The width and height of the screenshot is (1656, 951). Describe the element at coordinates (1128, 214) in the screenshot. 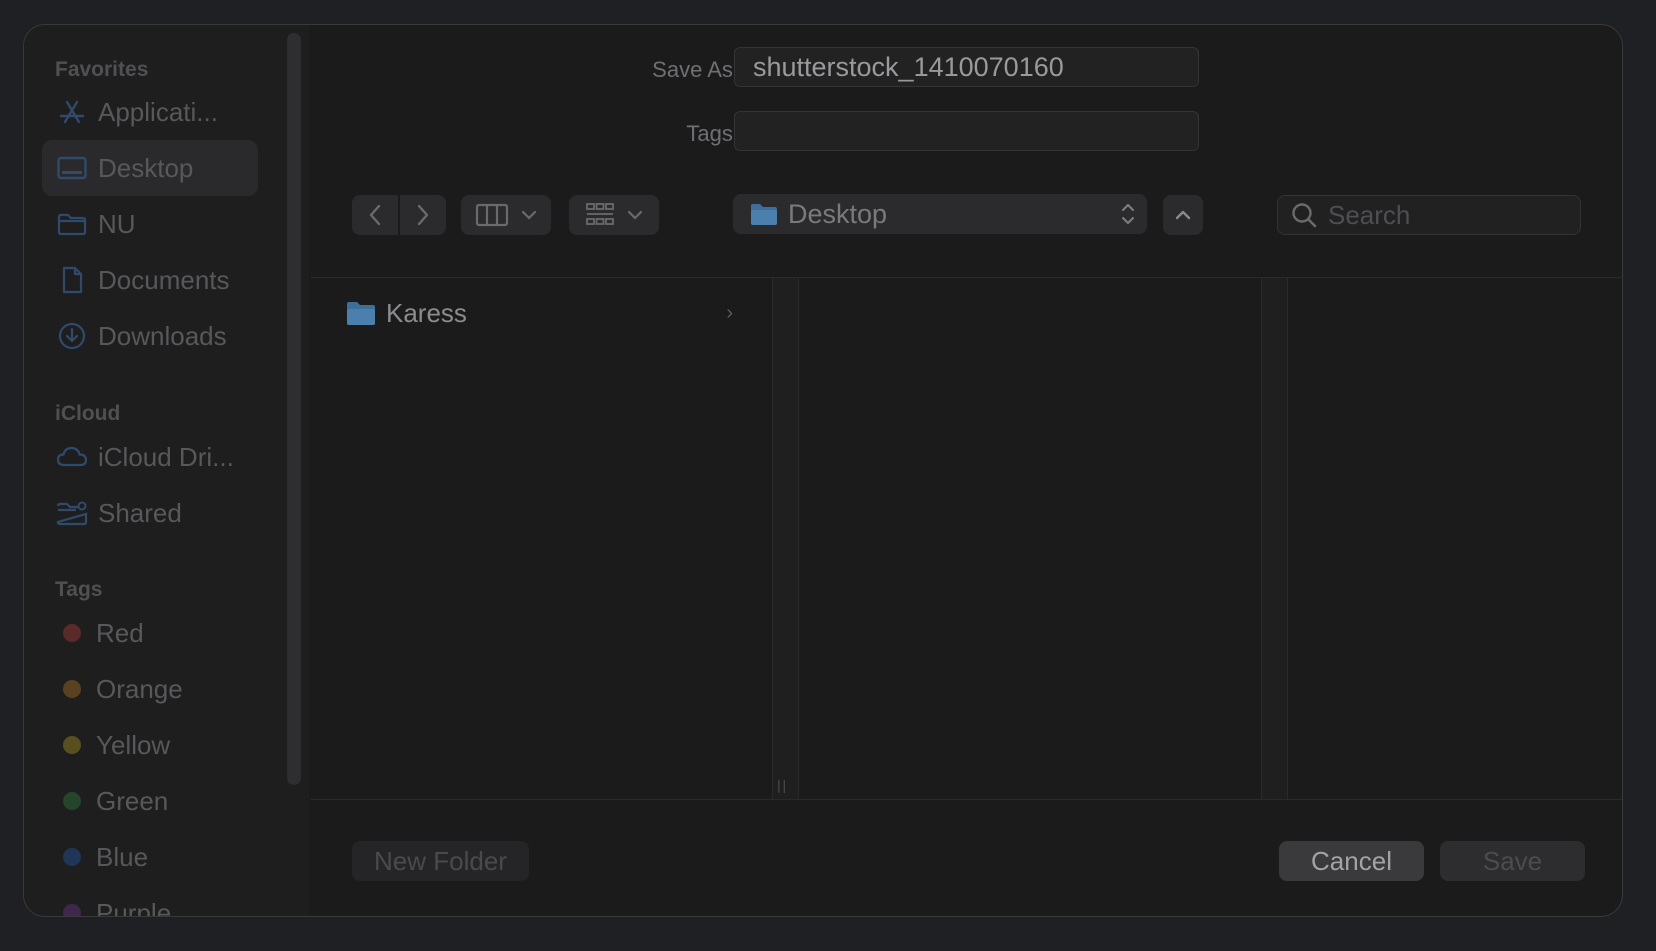

I see `updown-chevron-icon` at that location.